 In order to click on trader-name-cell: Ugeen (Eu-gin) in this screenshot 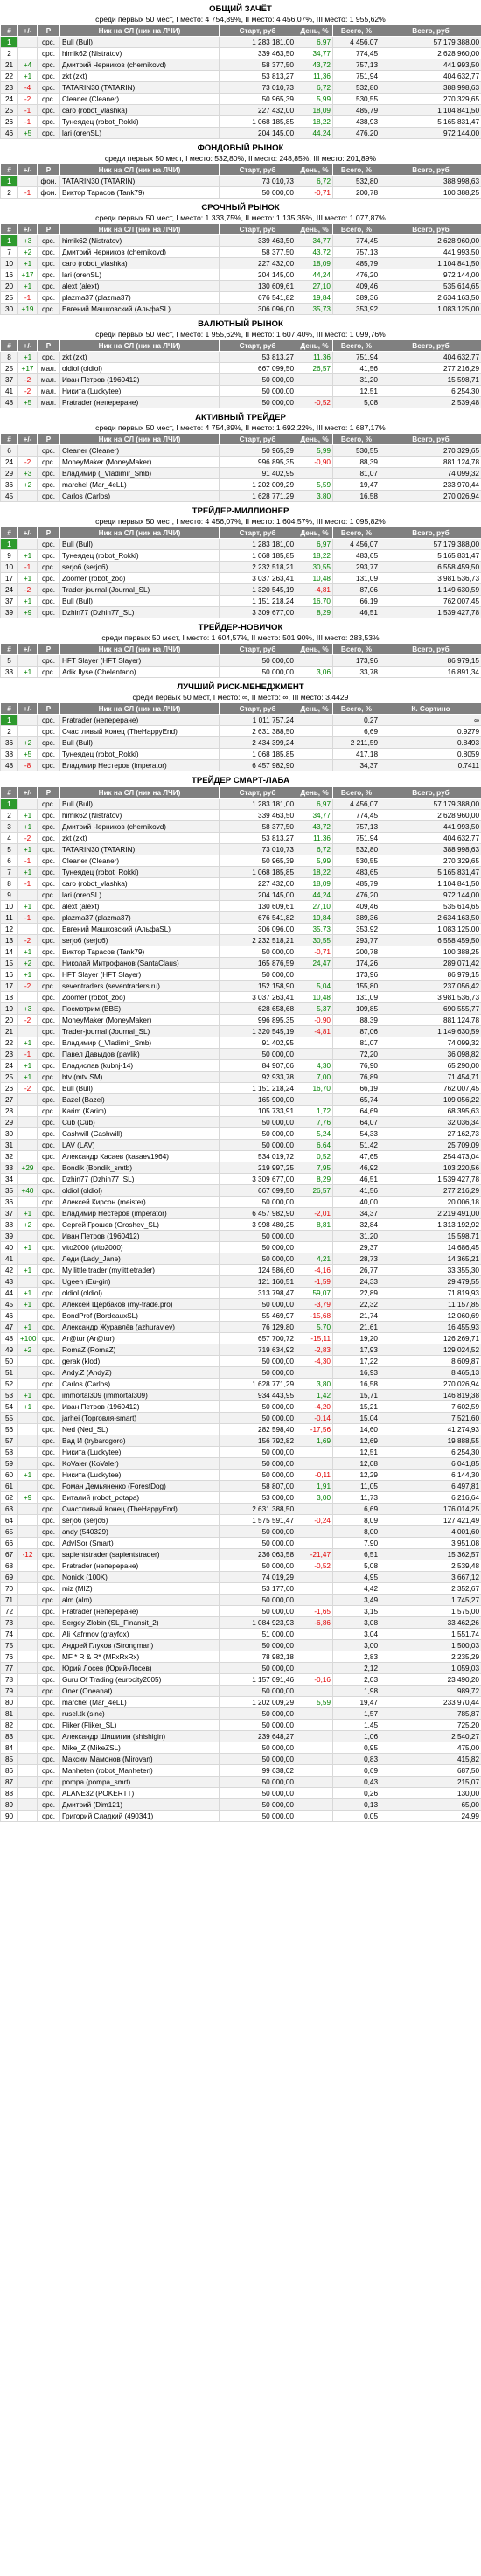, I will do `click(140, 1282)`.